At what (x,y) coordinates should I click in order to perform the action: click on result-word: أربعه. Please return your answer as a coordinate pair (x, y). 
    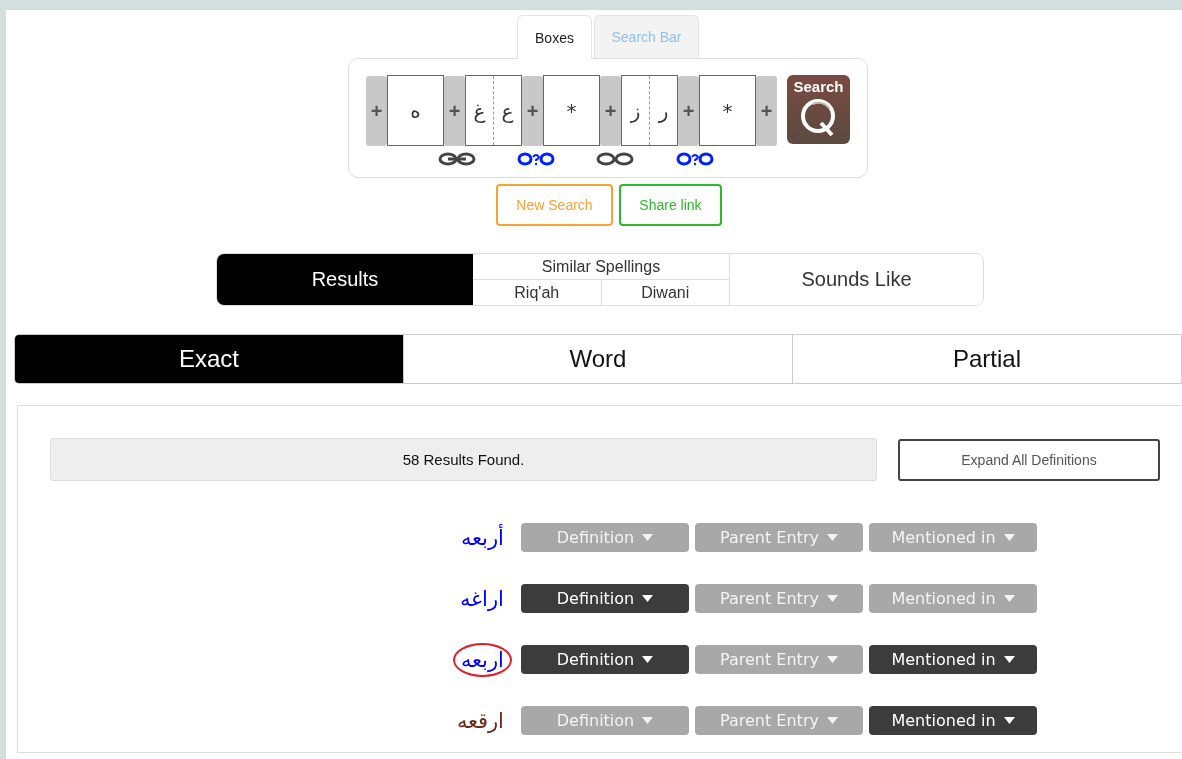
    Looking at the image, I should click on (482, 537).